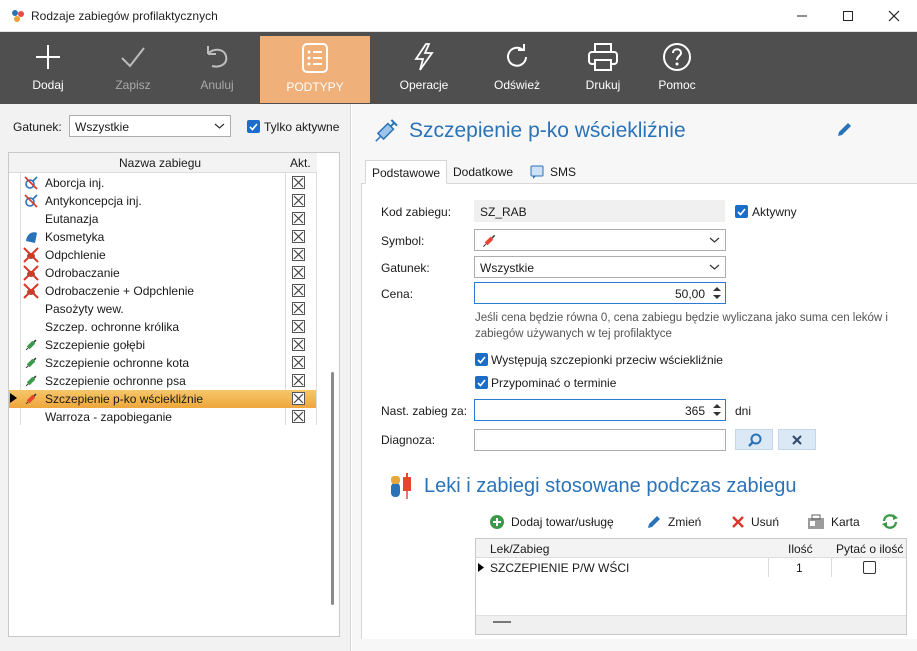 The image size is (917, 651). What do you see at coordinates (516, 85) in the screenshot?
I see `refresh-button-label: Odśwież` at bounding box center [516, 85].